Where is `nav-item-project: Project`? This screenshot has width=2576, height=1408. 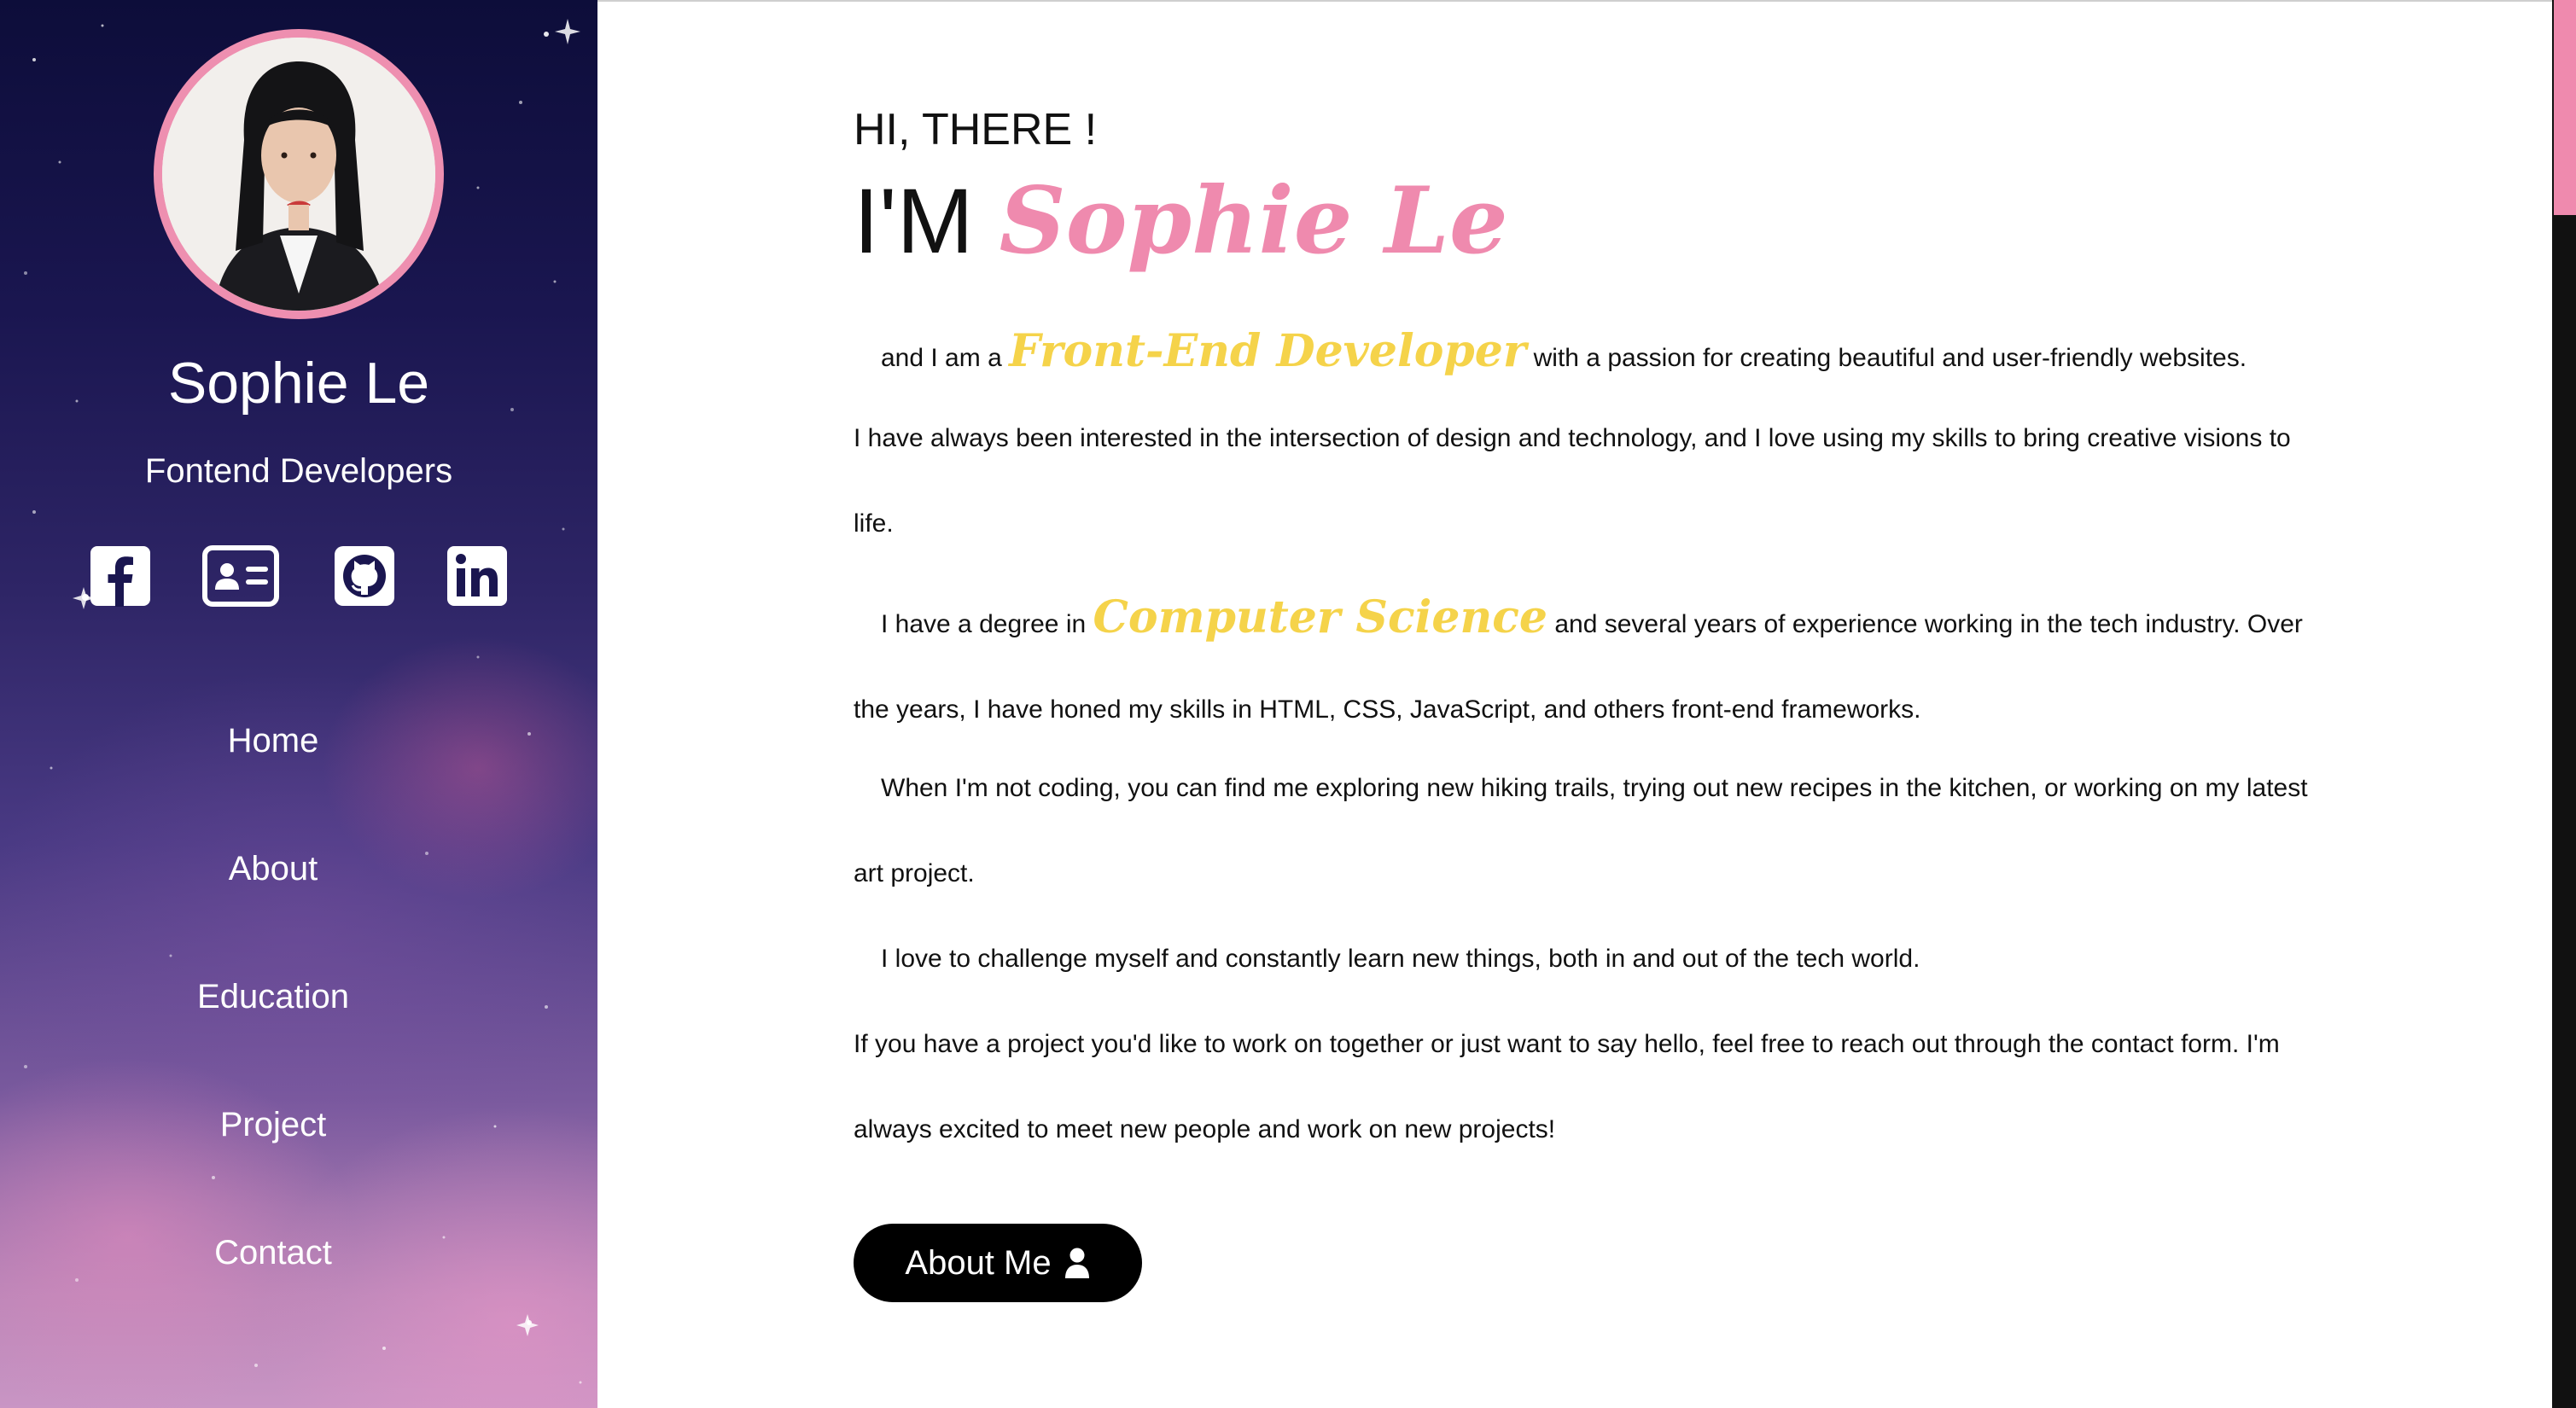 nav-item-project: Project is located at coordinates (273, 1125).